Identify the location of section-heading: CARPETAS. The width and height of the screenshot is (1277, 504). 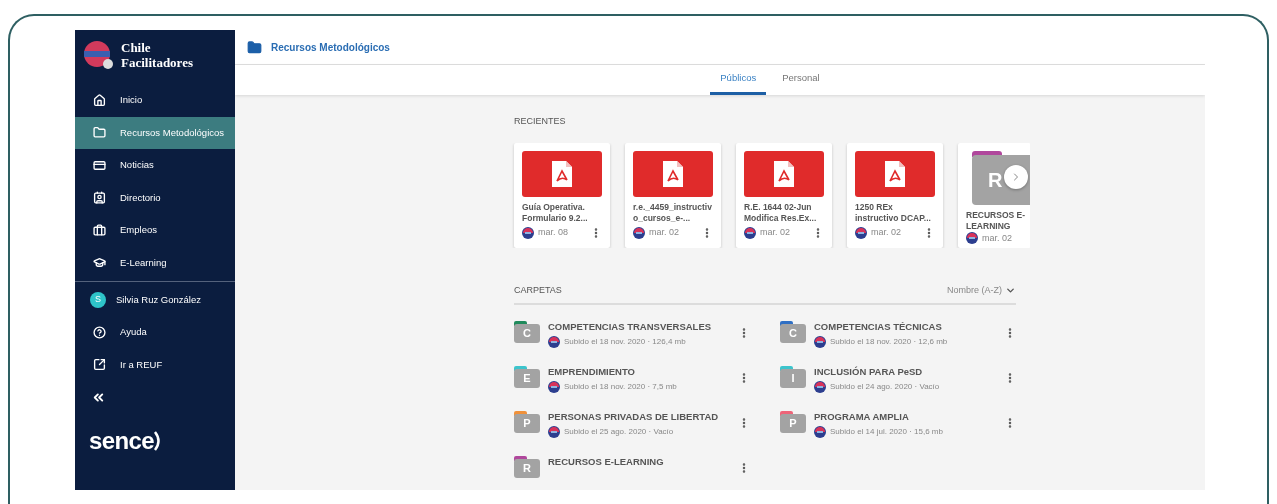
(538, 290).